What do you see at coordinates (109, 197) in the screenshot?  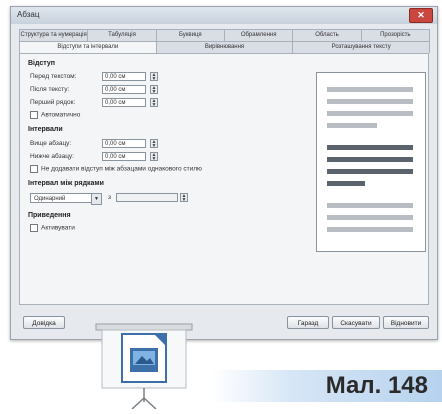 I see `of-label: з` at bounding box center [109, 197].